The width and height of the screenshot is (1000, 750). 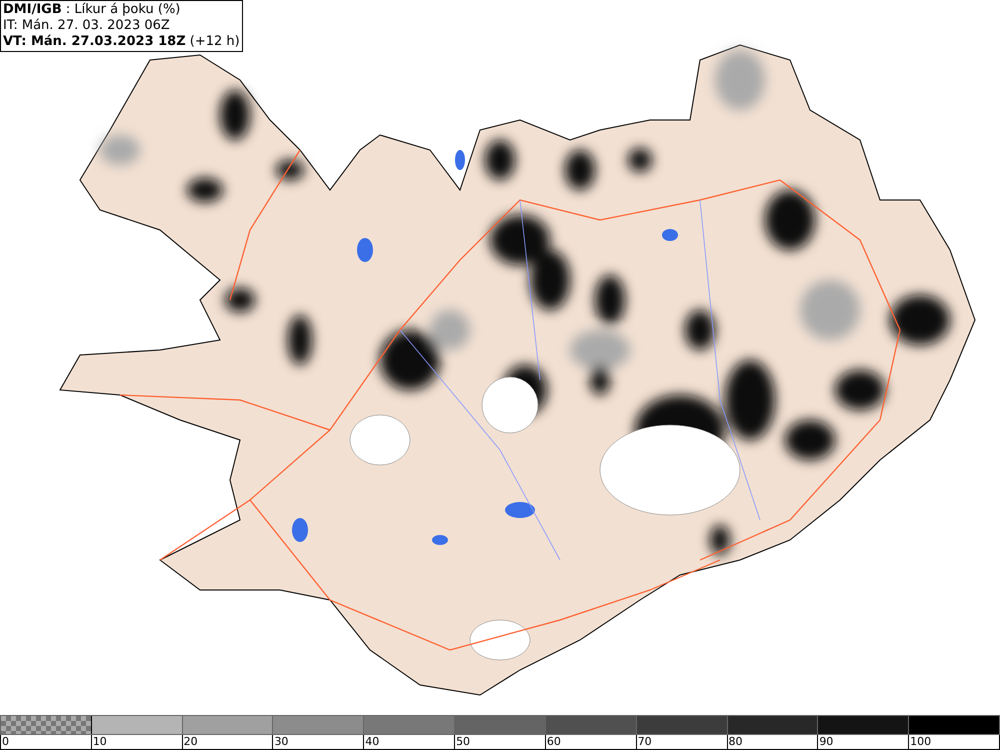 I want to click on legend-tick-label: 70, so click(x=644, y=742).